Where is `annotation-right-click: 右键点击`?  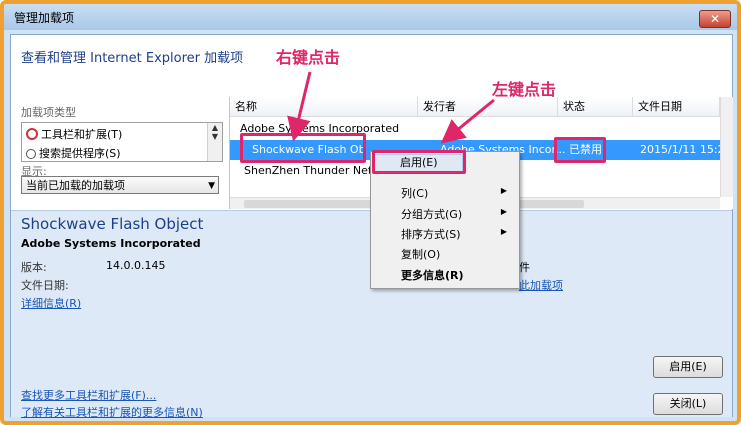 annotation-right-click: 右键点击 is located at coordinates (308, 57).